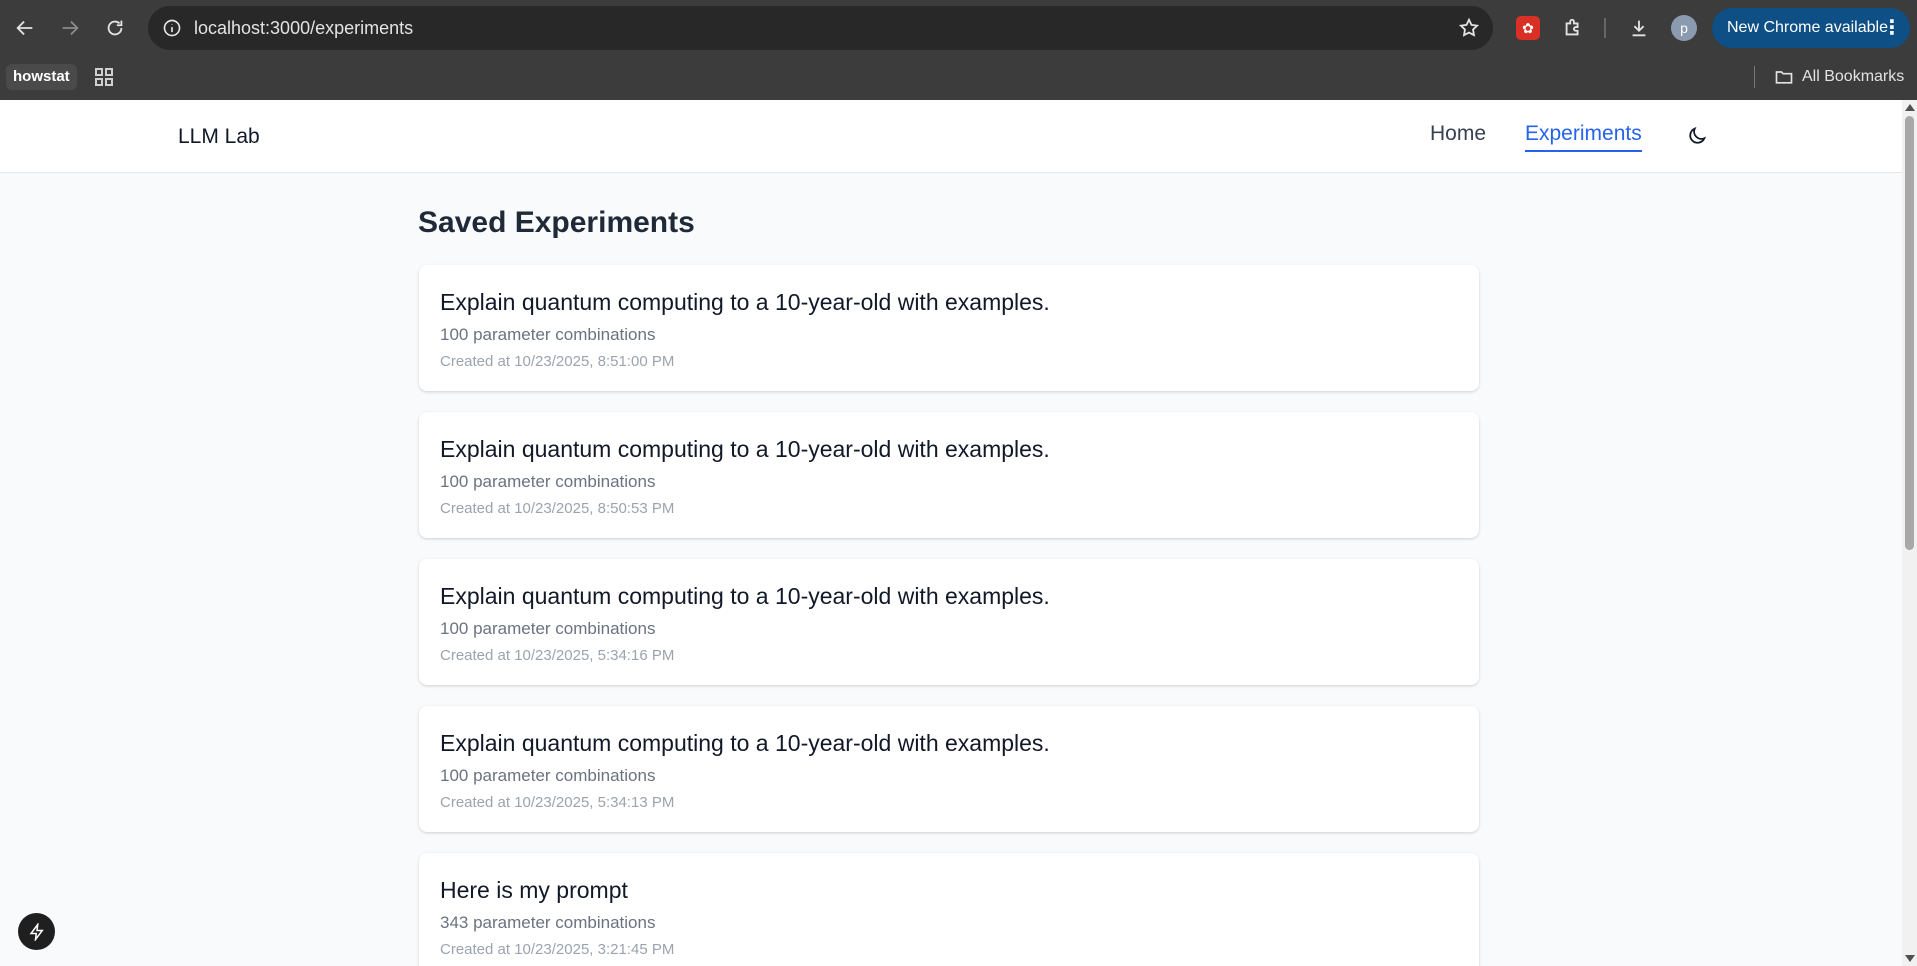 The height and width of the screenshot is (966, 1917). I want to click on moon-icon, so click(1697, 136).